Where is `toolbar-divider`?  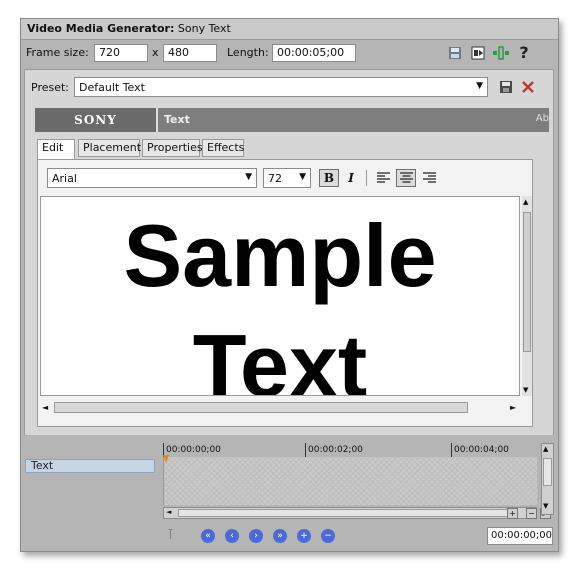 toolbar-divider is located at coordinates (366, 178).